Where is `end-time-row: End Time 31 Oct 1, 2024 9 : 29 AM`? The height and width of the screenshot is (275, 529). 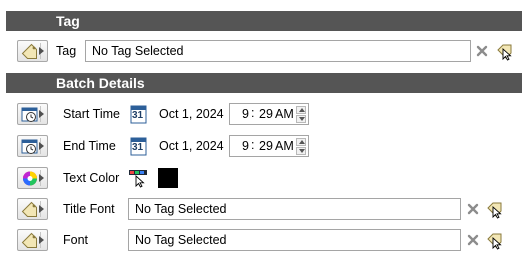 end-time-row: End Time 31 Oct 1, 2024 9 : 29 AM is located at coordinates (264, 147).